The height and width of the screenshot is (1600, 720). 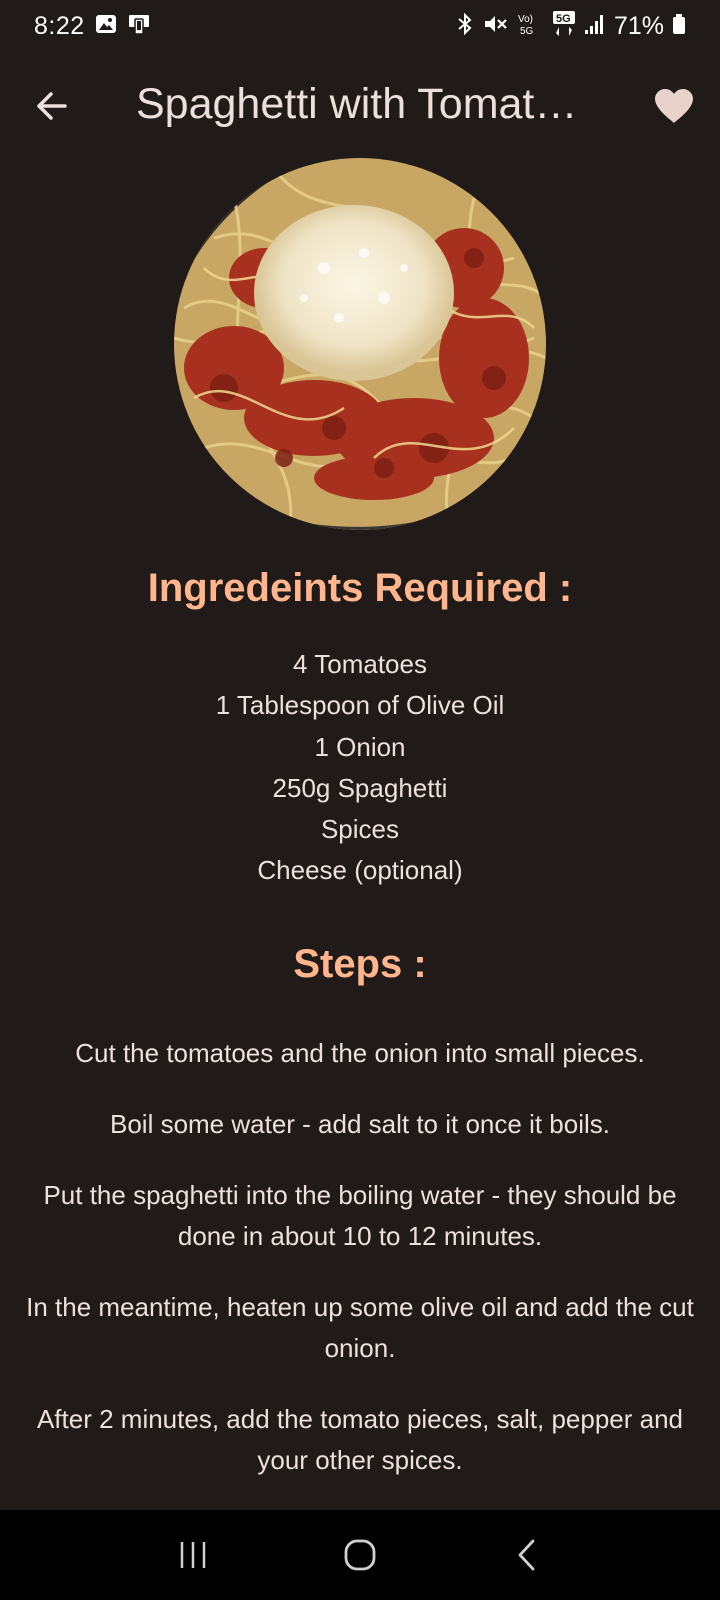 I want to click on recents-icon, so click(x=193, y=1555).